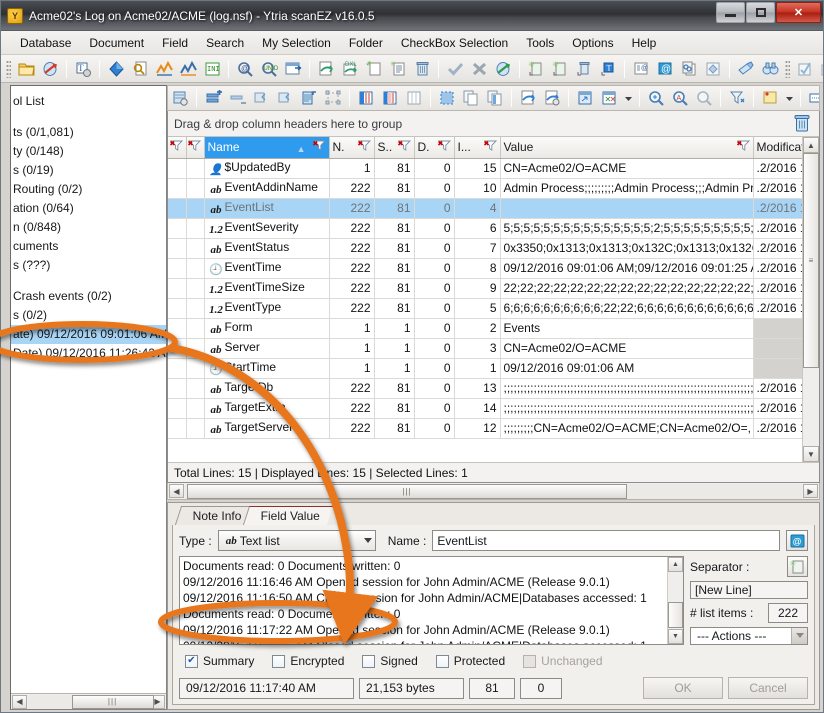  I want to click on row-name: ab TargetServer, so click(267, 428).